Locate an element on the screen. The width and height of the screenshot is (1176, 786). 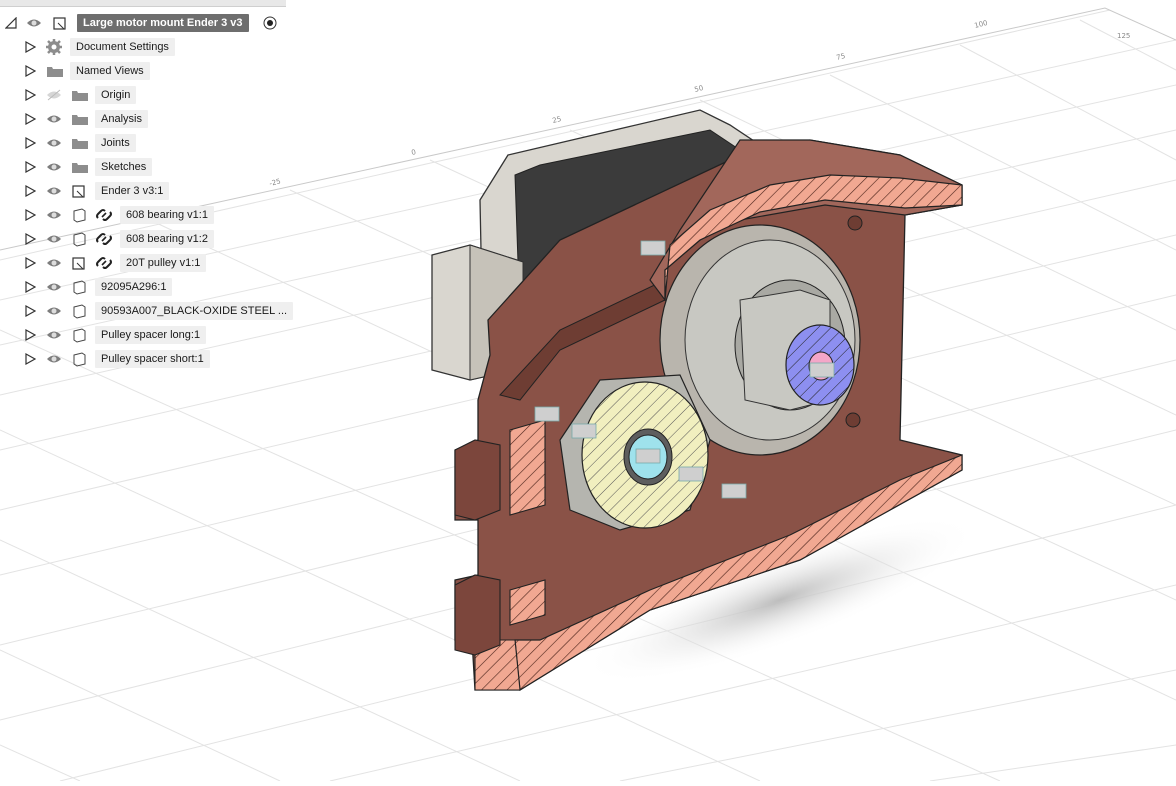
browser-root-row: Large motor mount Ender 3 v3 is located at coordinates (150, 23).